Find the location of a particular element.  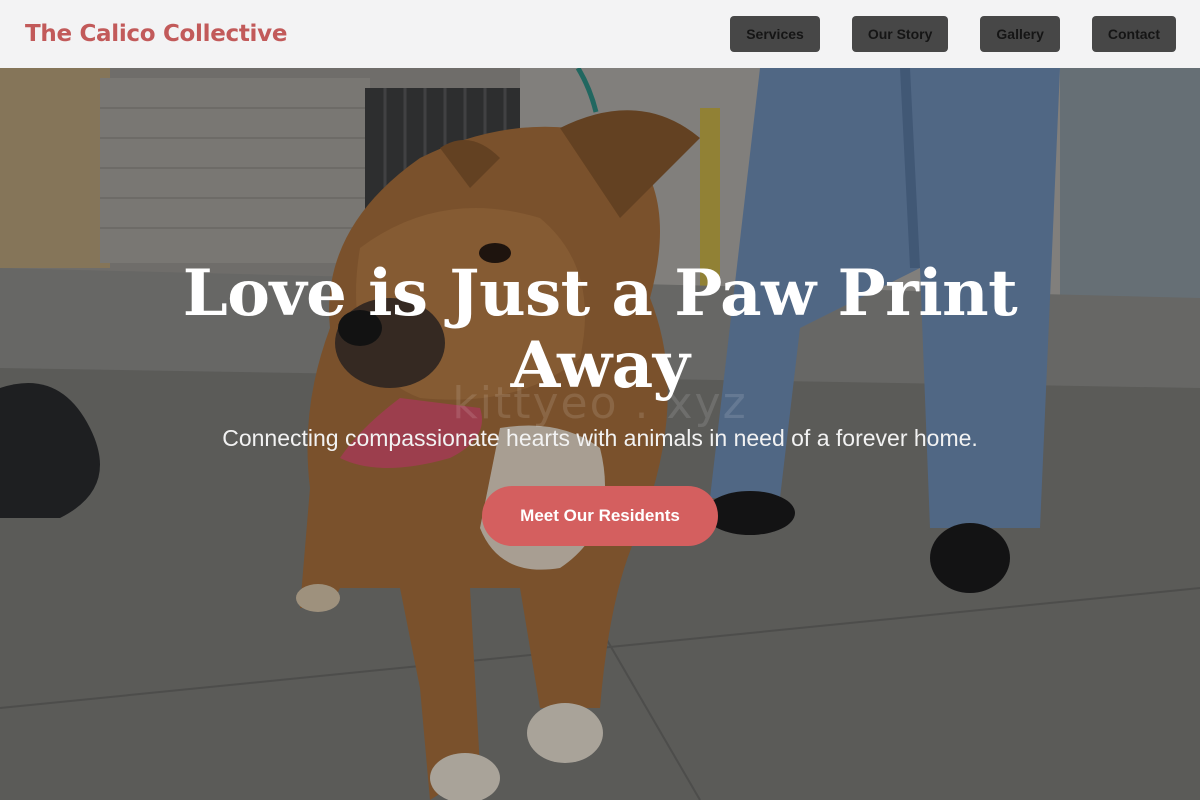

nav-links: Services Our Story Gallery Contact is located at coordinates (953, 34).